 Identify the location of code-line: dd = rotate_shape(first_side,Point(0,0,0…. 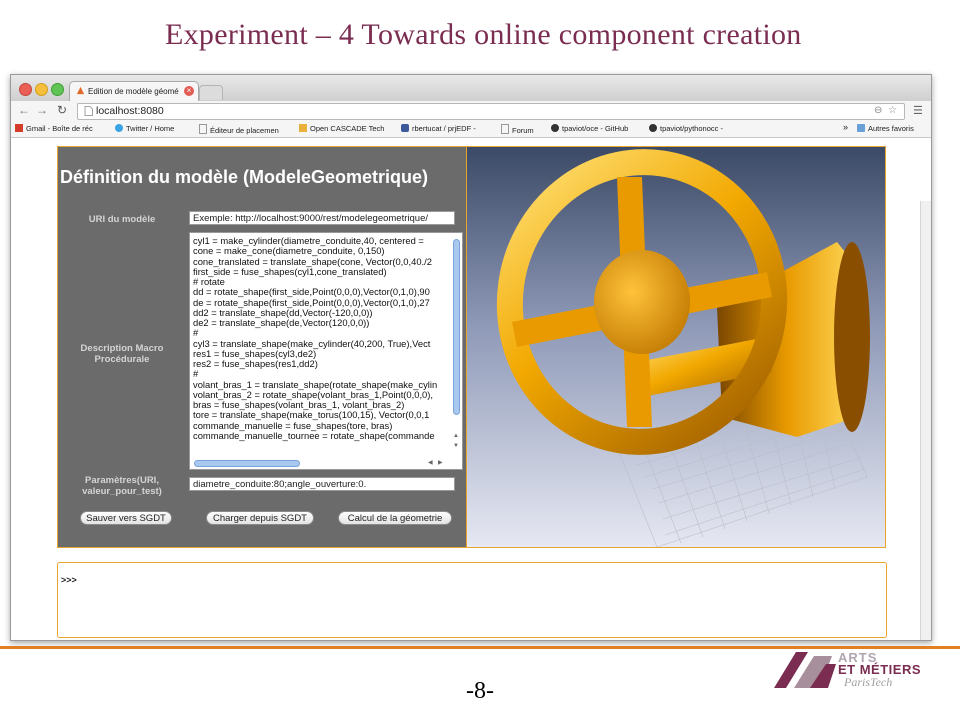
(311, 292).